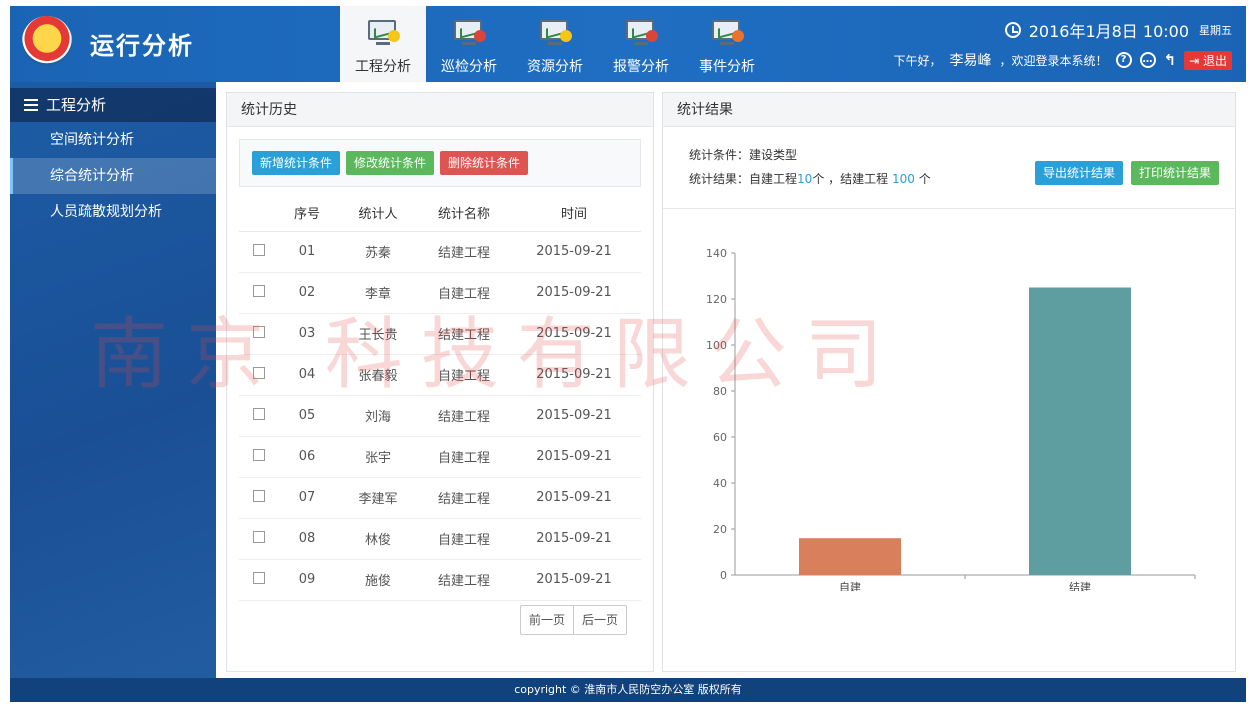 This screenshot has width=1256, height=712. I want to click on nav-alarm-analysis: 报警分析, so click(641, 44).